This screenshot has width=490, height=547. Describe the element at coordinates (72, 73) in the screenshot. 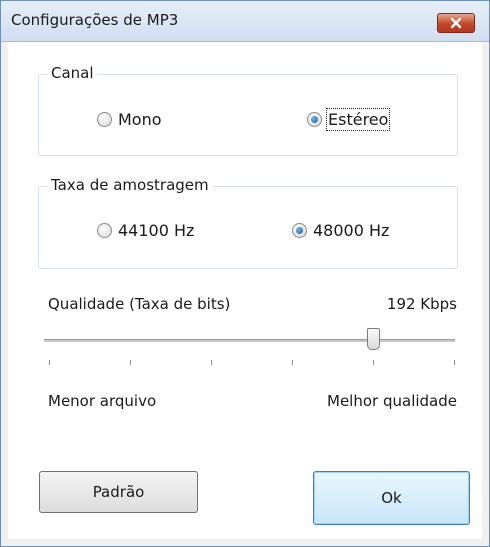

I see `canal-group-label: Canal` at that location.